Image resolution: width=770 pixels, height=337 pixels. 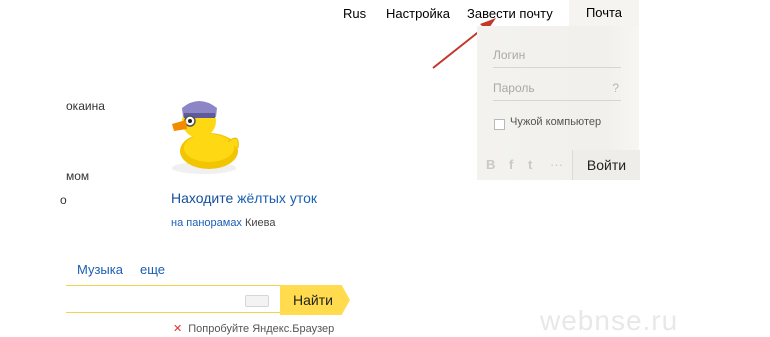 I want to click on search-button: Найти, so click(x=315, y=300).